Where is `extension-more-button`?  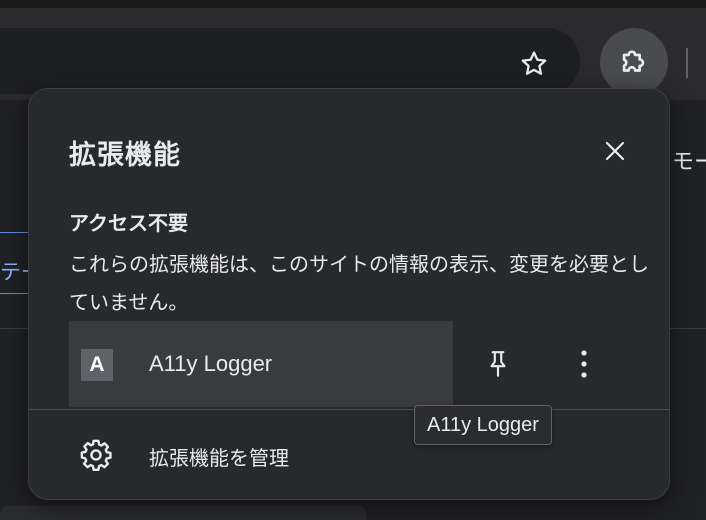
extension-more-button is located at coordinates (584, 364).